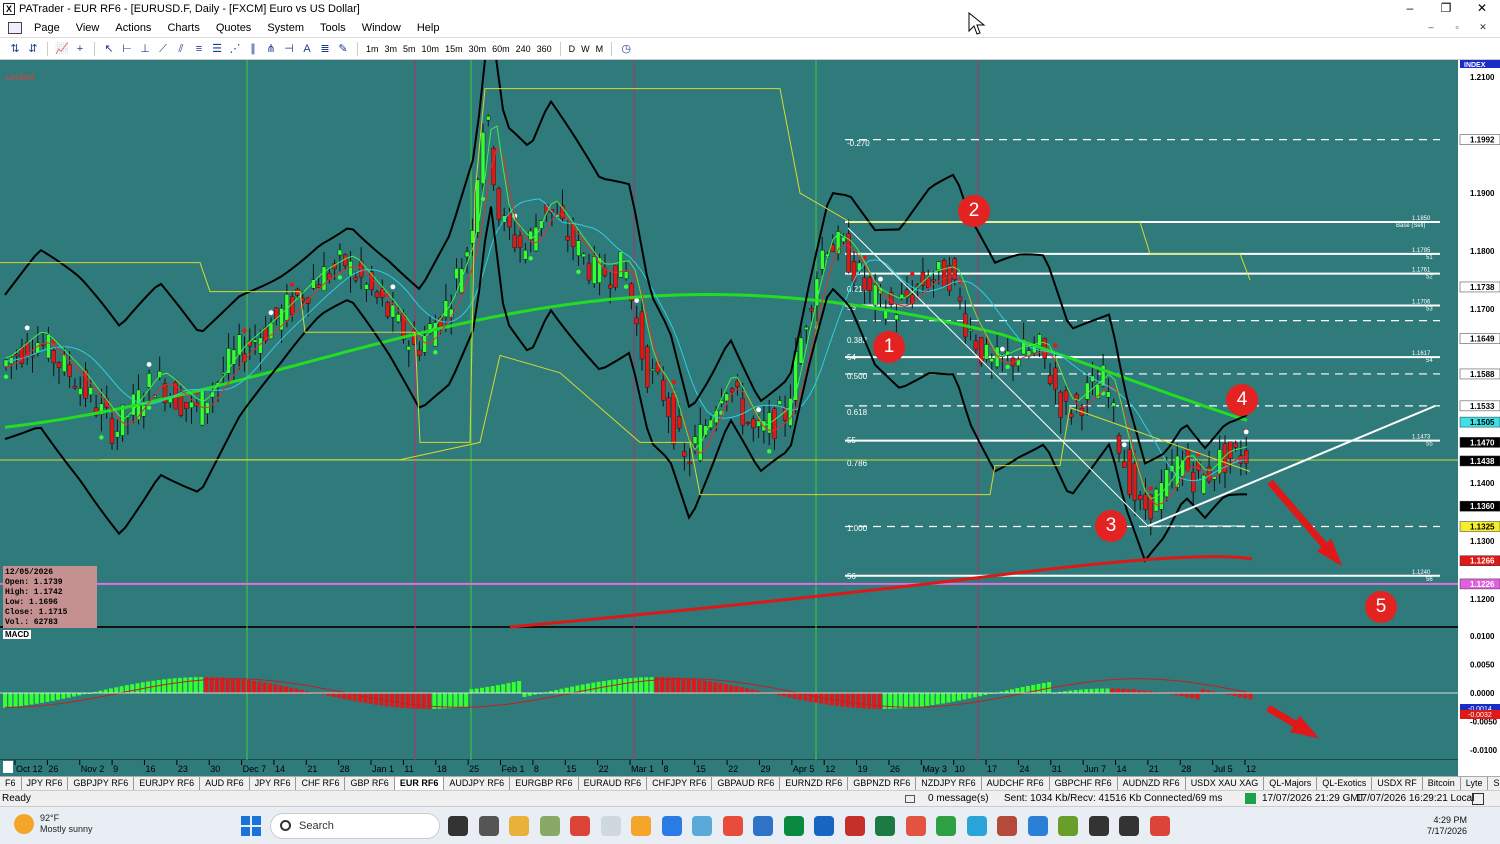  What do you see at coordinates (501, 49) in the screenshot?
I see `timeframe-60m: 60m` at bounding box center [501, 49].